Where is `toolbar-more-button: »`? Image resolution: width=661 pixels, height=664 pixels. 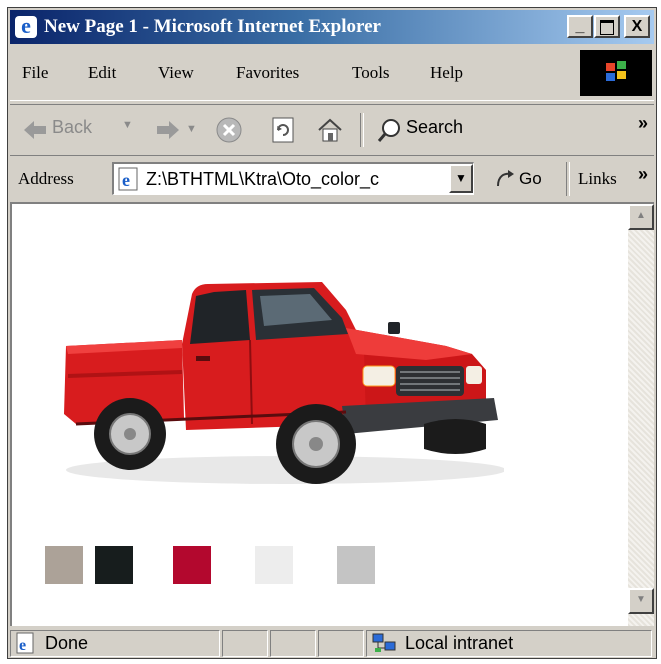 toolbar-more-button: » is located at coordinates (643, 123).